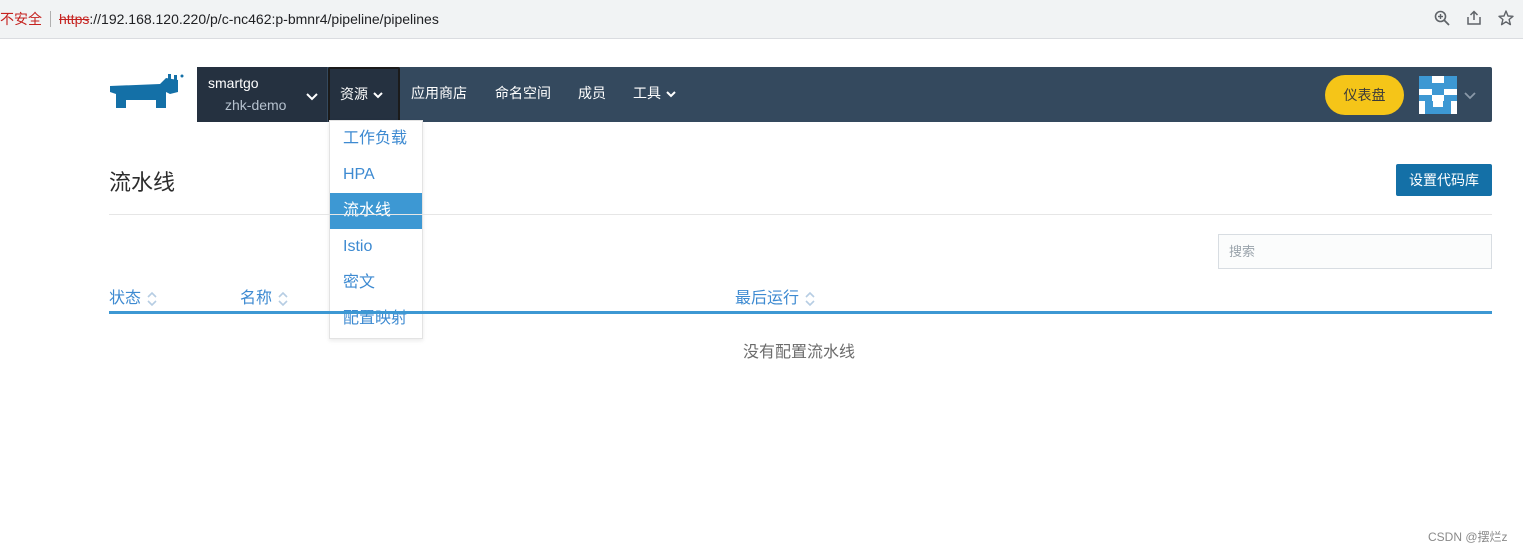 Image resolution: width=1523 pixels, height=552 pixels. I want to click on column-header-label: 名称, so click(256, 298).